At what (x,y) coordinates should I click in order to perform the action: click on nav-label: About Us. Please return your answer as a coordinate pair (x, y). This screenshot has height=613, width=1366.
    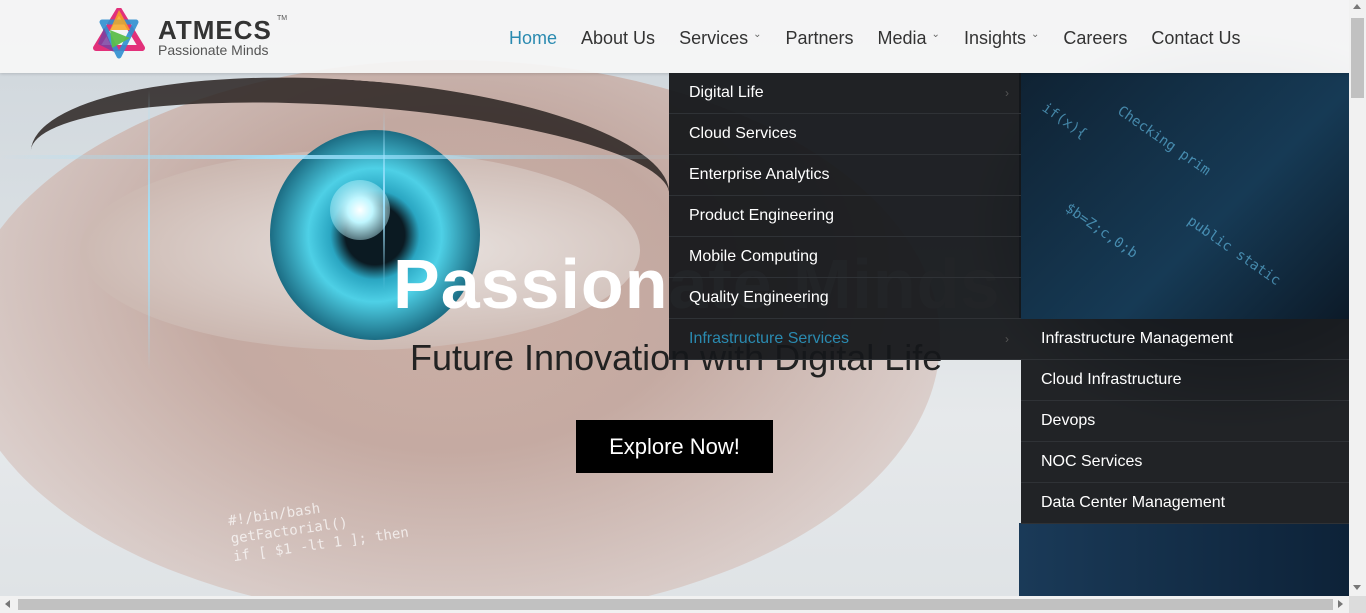
    Looking at the image, I should click on (618, 38).